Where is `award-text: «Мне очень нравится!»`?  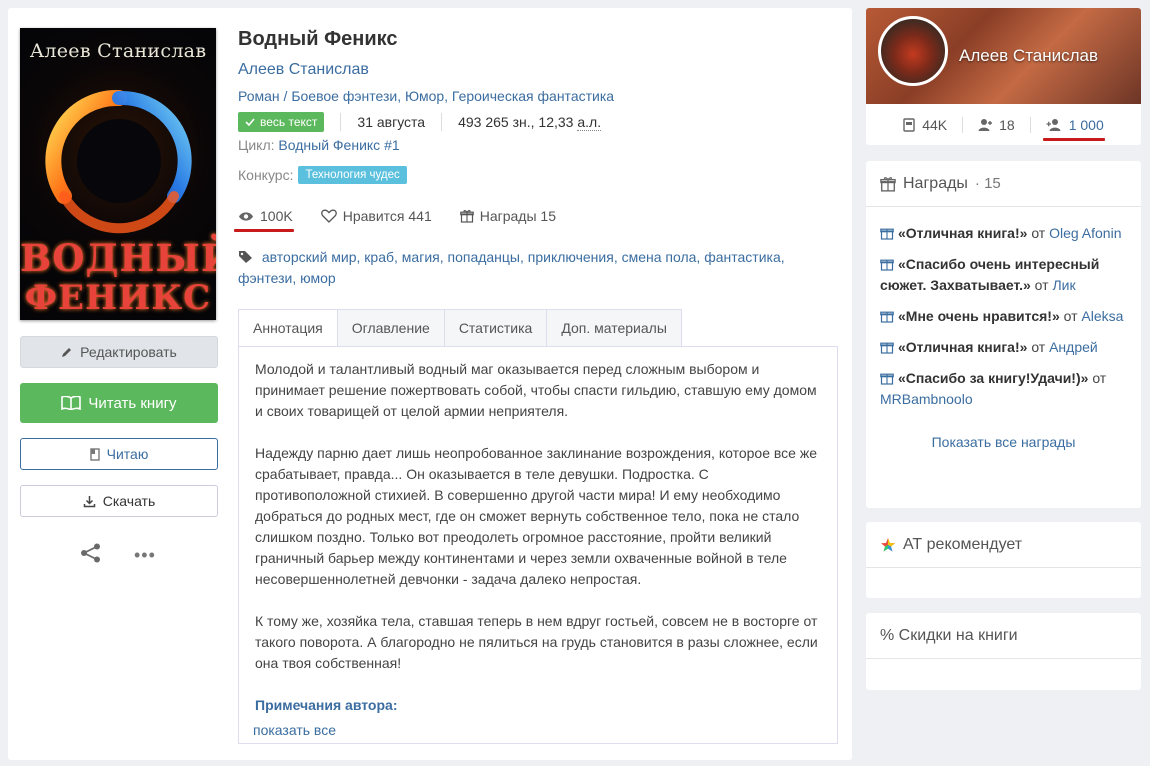 award-text: «Мне очень нравится!» is located at coordinates (979, 316).